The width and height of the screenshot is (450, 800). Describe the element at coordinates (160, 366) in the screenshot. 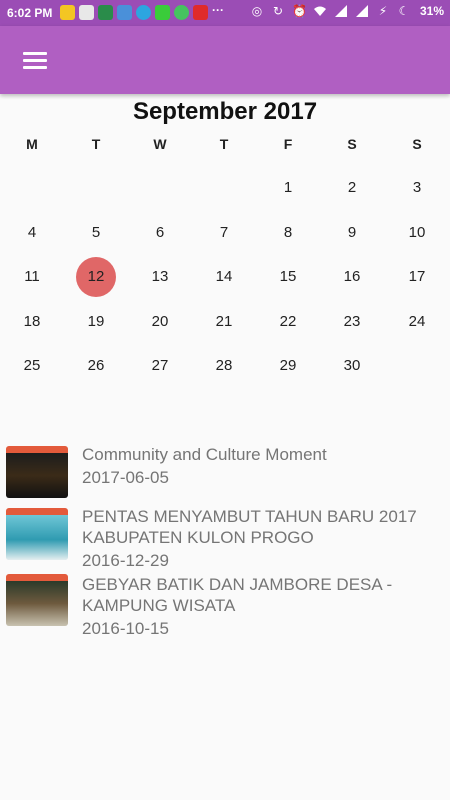

I see `calendar-day: 27` at that location.